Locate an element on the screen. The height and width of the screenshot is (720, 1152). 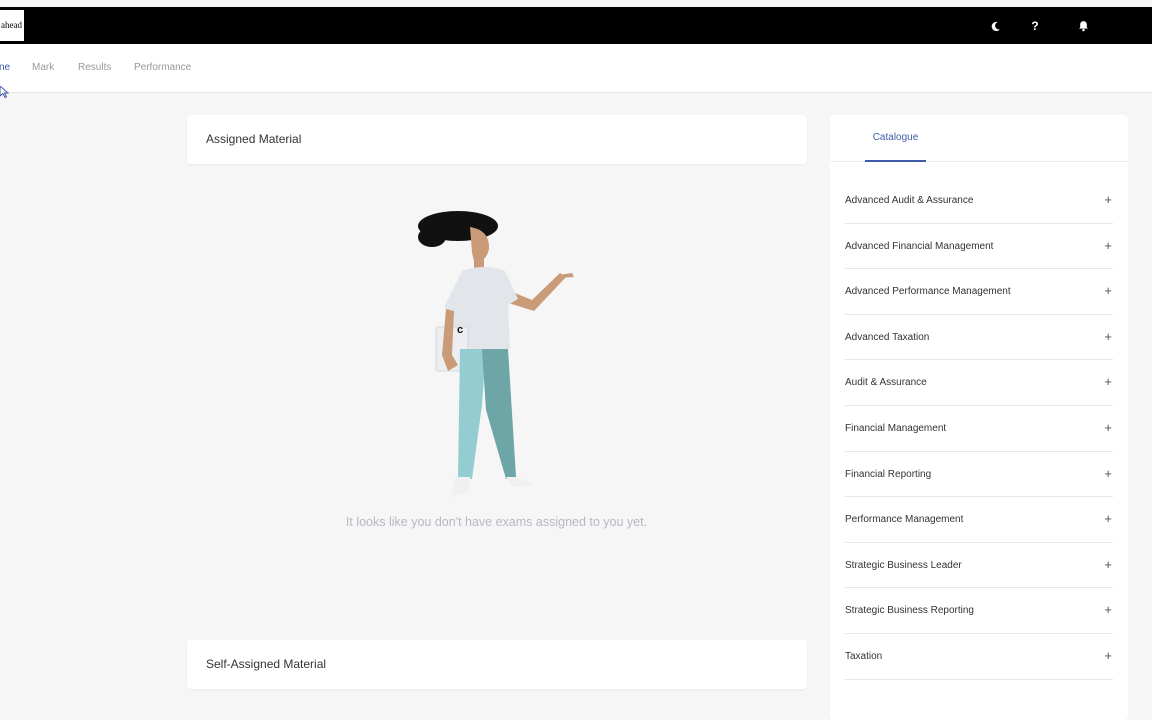
catalogue-item-advanced-performance-management: Advanced Performance Management + is located at coordinates (979, 292).